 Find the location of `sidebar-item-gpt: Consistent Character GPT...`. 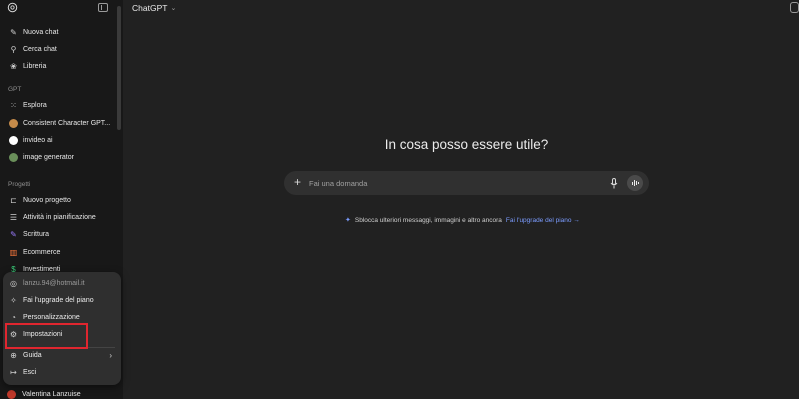

sidebar-item-gpt: Consistent Character GPT... is located at coordinates (59, 123).